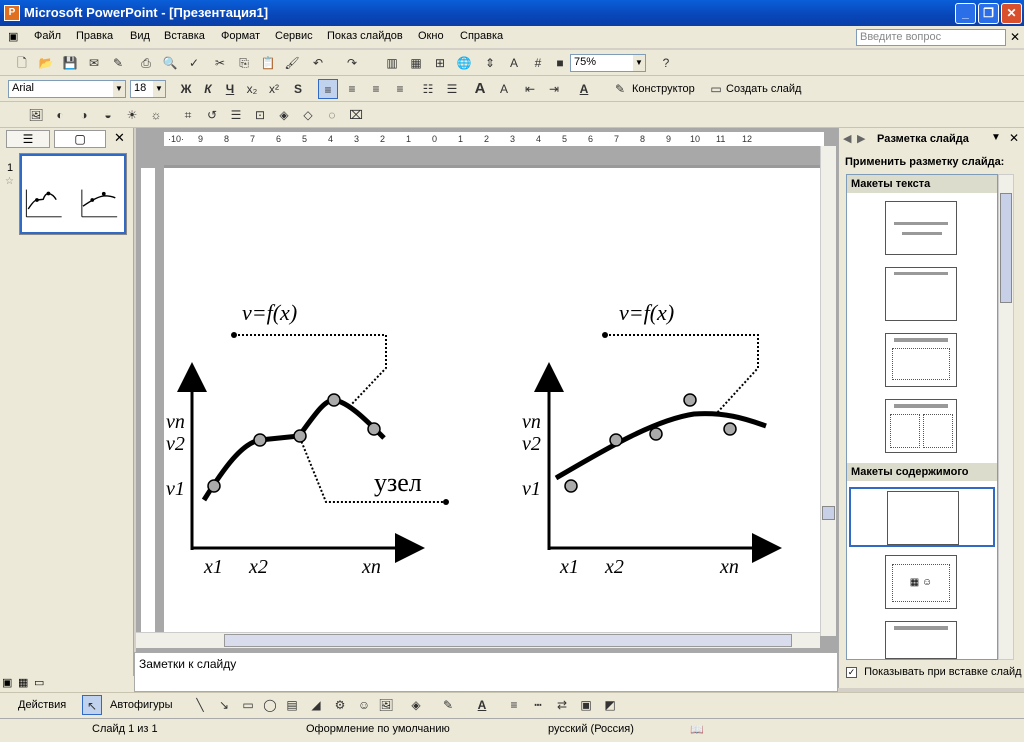 The width and height of the screenshot is (1024, 742). Describe the element at coordinates (184, 36) in the screenshot. I see `menu-insert: Вставка` at that location.